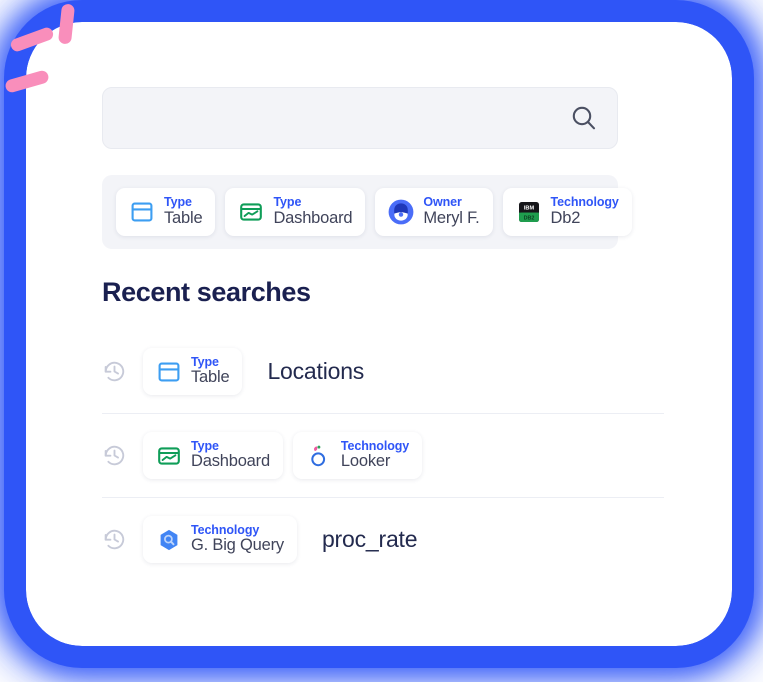  Describe the element at coordinates (319, 456) in the screenshot. I see `looker-icon` at that location.